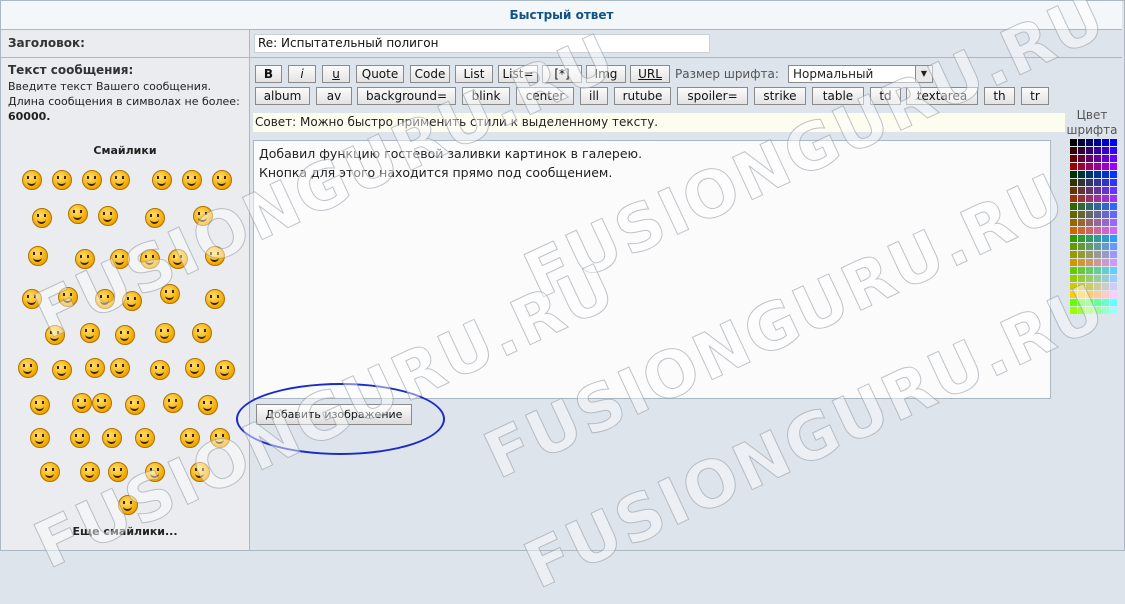  Describe the element at coordinates (780, 96) in the screenshot. I see `strike-button: strike` at that location.